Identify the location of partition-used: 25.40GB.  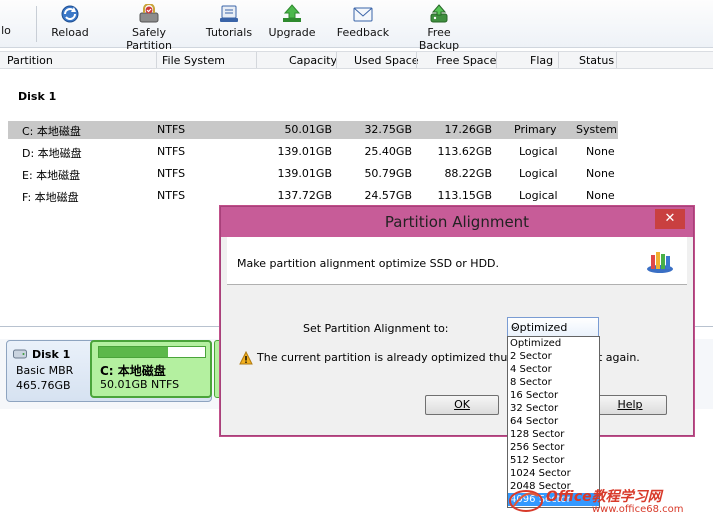
(388, 151).